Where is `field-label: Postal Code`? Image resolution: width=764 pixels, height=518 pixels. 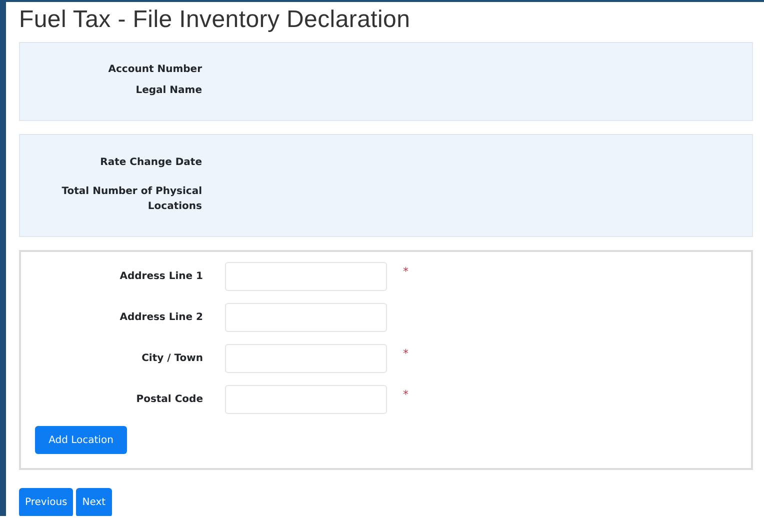 field-label: Postal Code is located at coordinates (169, 399).